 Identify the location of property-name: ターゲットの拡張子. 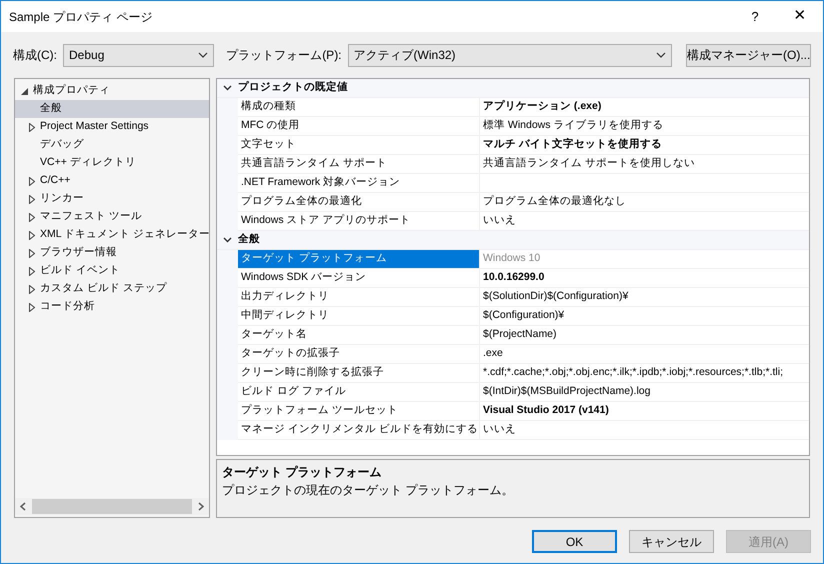
(359, 354).